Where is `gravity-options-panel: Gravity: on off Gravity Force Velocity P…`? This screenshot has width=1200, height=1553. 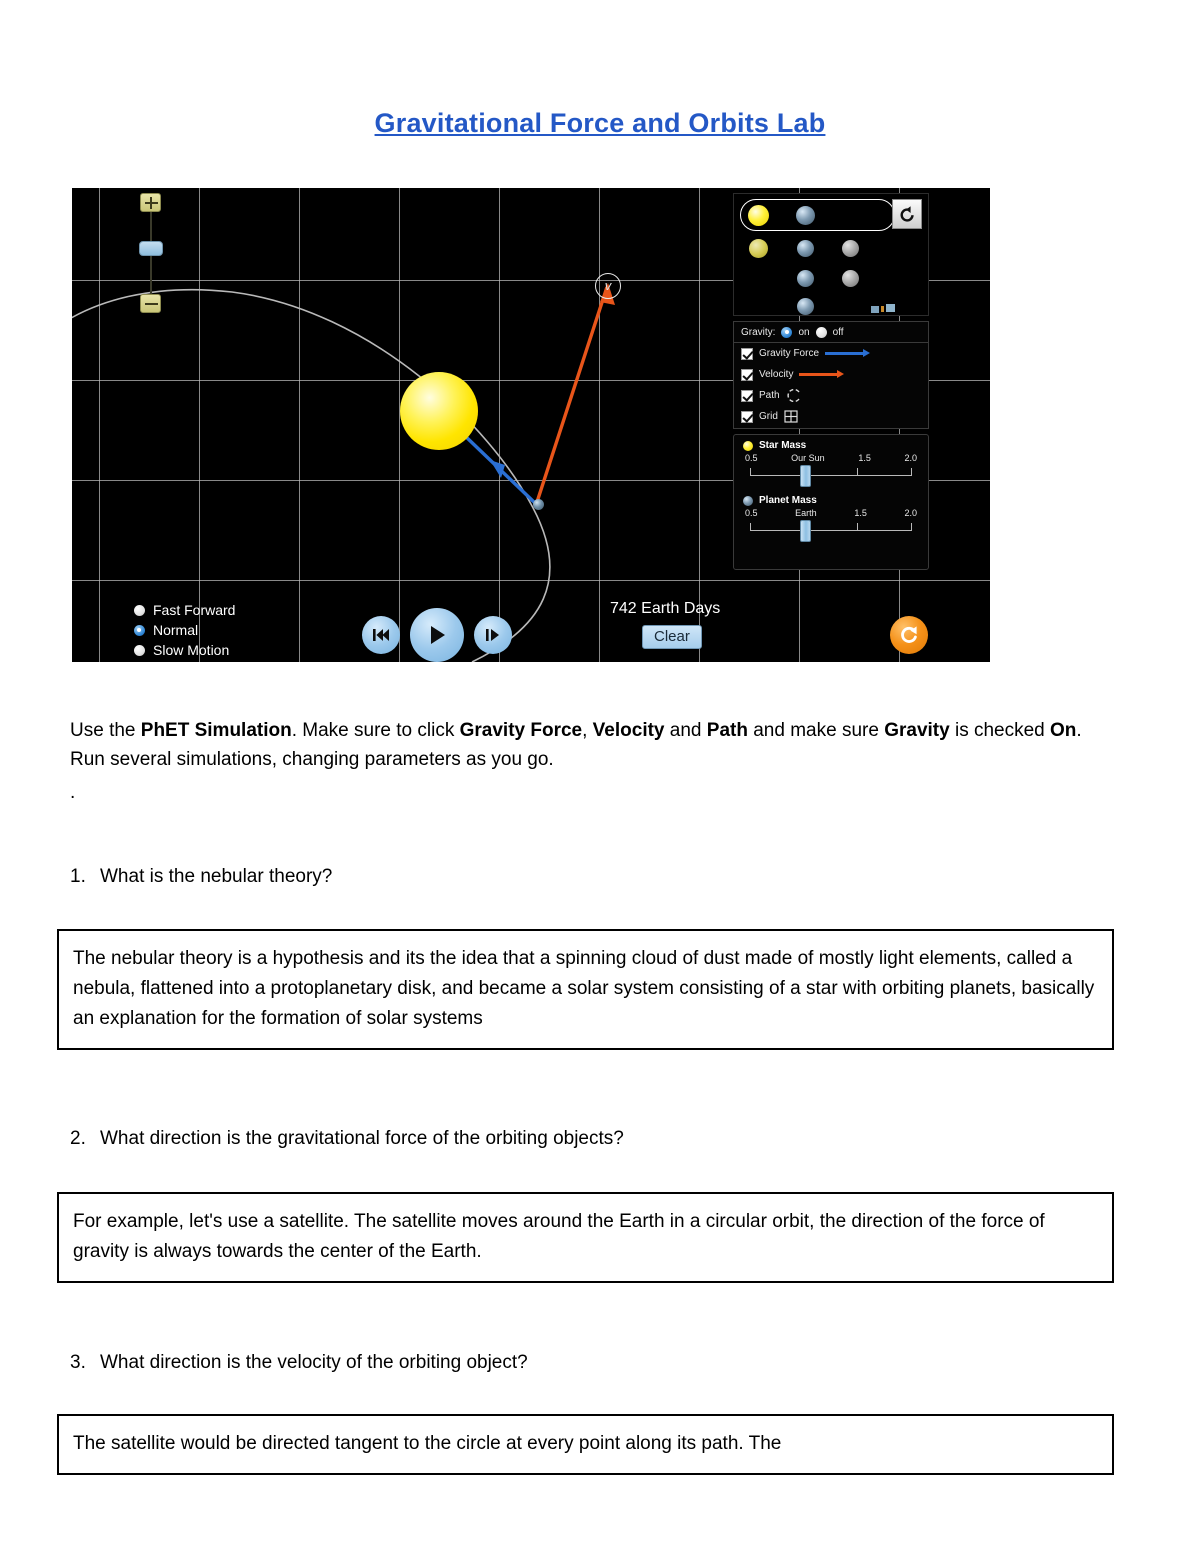 gravity-options-panel: Gravity: on off Gravity Force Velocity P… is located at coordinates (831, 375).